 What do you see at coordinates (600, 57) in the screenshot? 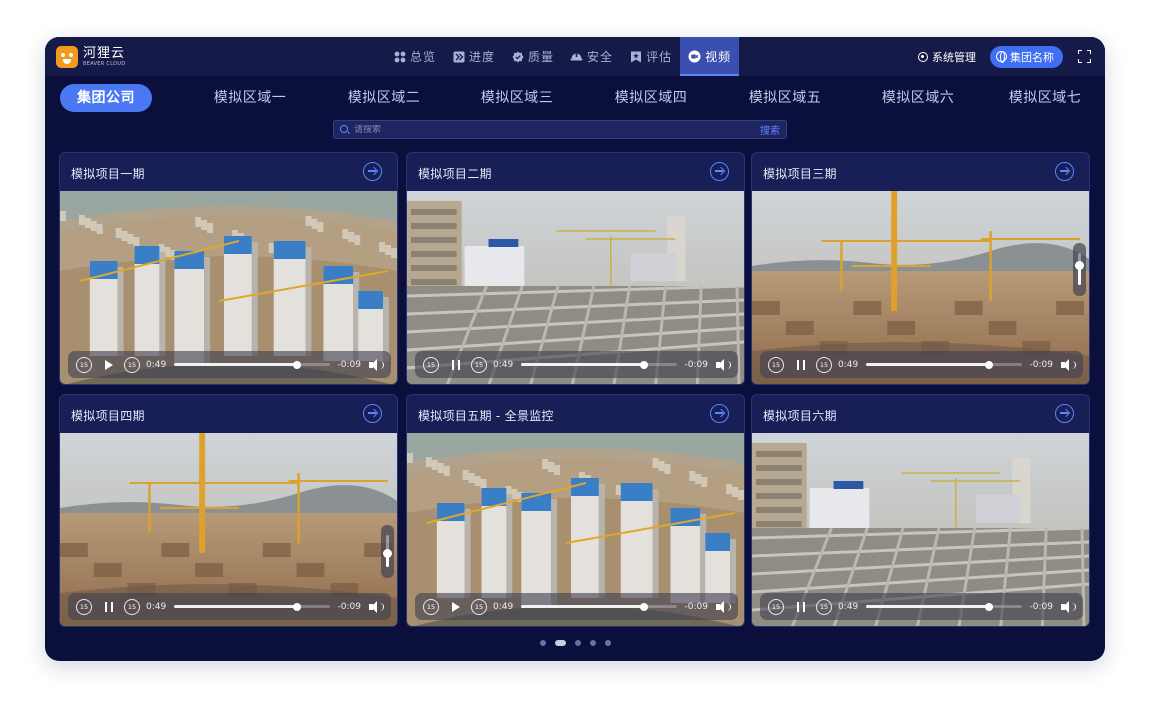
I see `nav-label: 安全` at bounding box center [600, 57].